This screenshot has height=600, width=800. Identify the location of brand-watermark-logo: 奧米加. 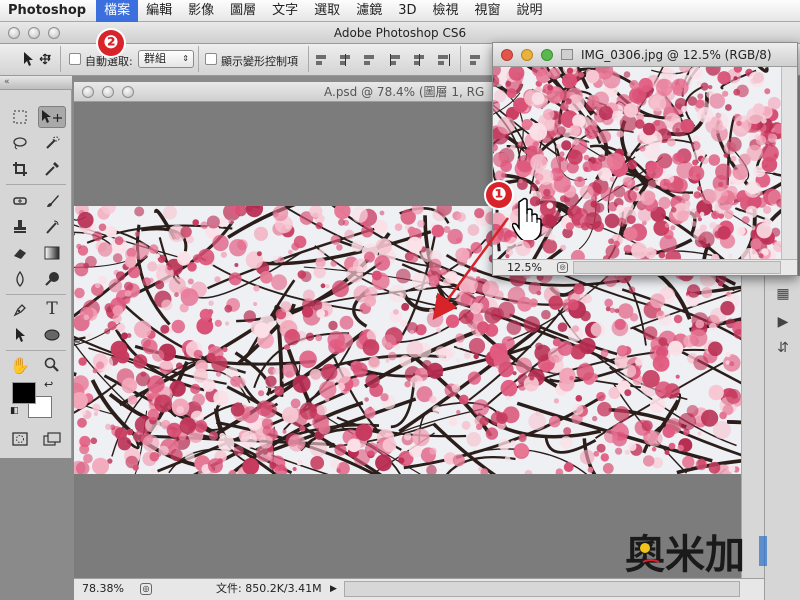
(696, 555).